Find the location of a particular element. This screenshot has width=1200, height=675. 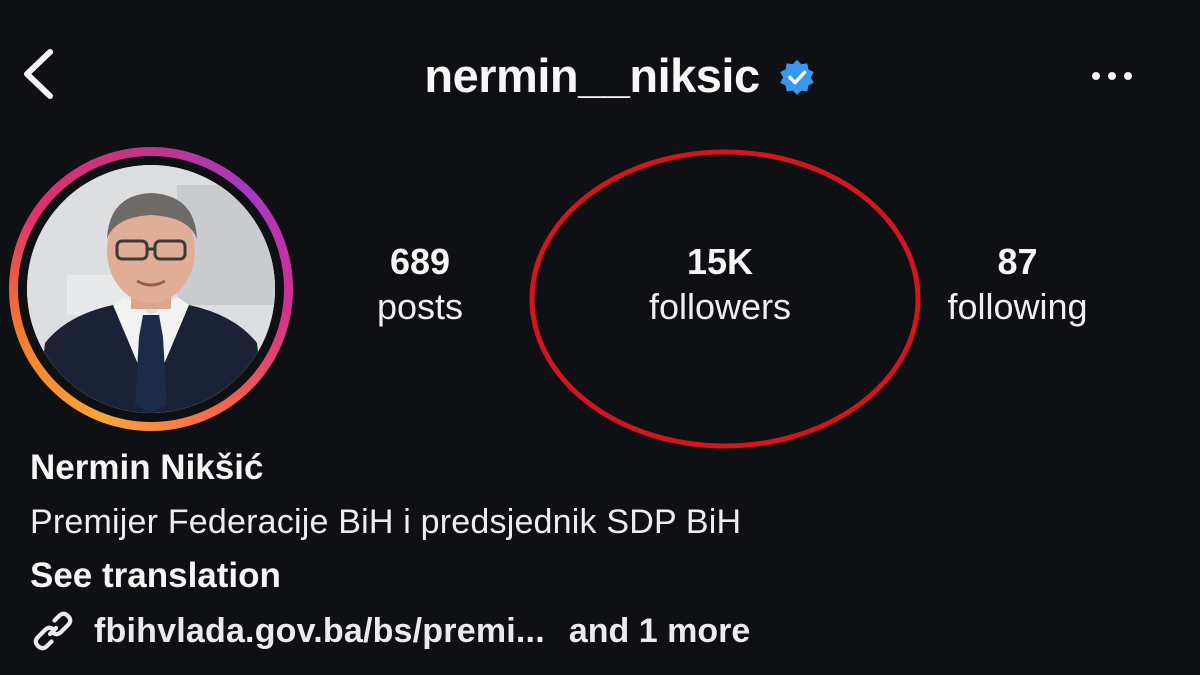

verified-badge-icon is located at coordinates (796, 77).